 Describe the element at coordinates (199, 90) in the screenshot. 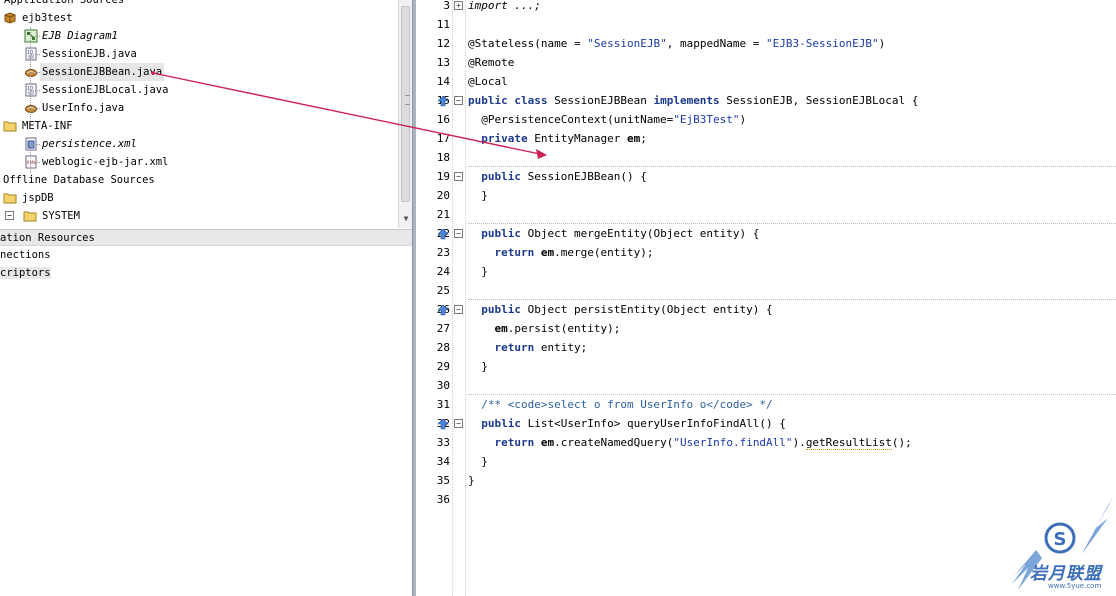

I see `tree-node: 10 SessionEJBLocal.java` at that location.